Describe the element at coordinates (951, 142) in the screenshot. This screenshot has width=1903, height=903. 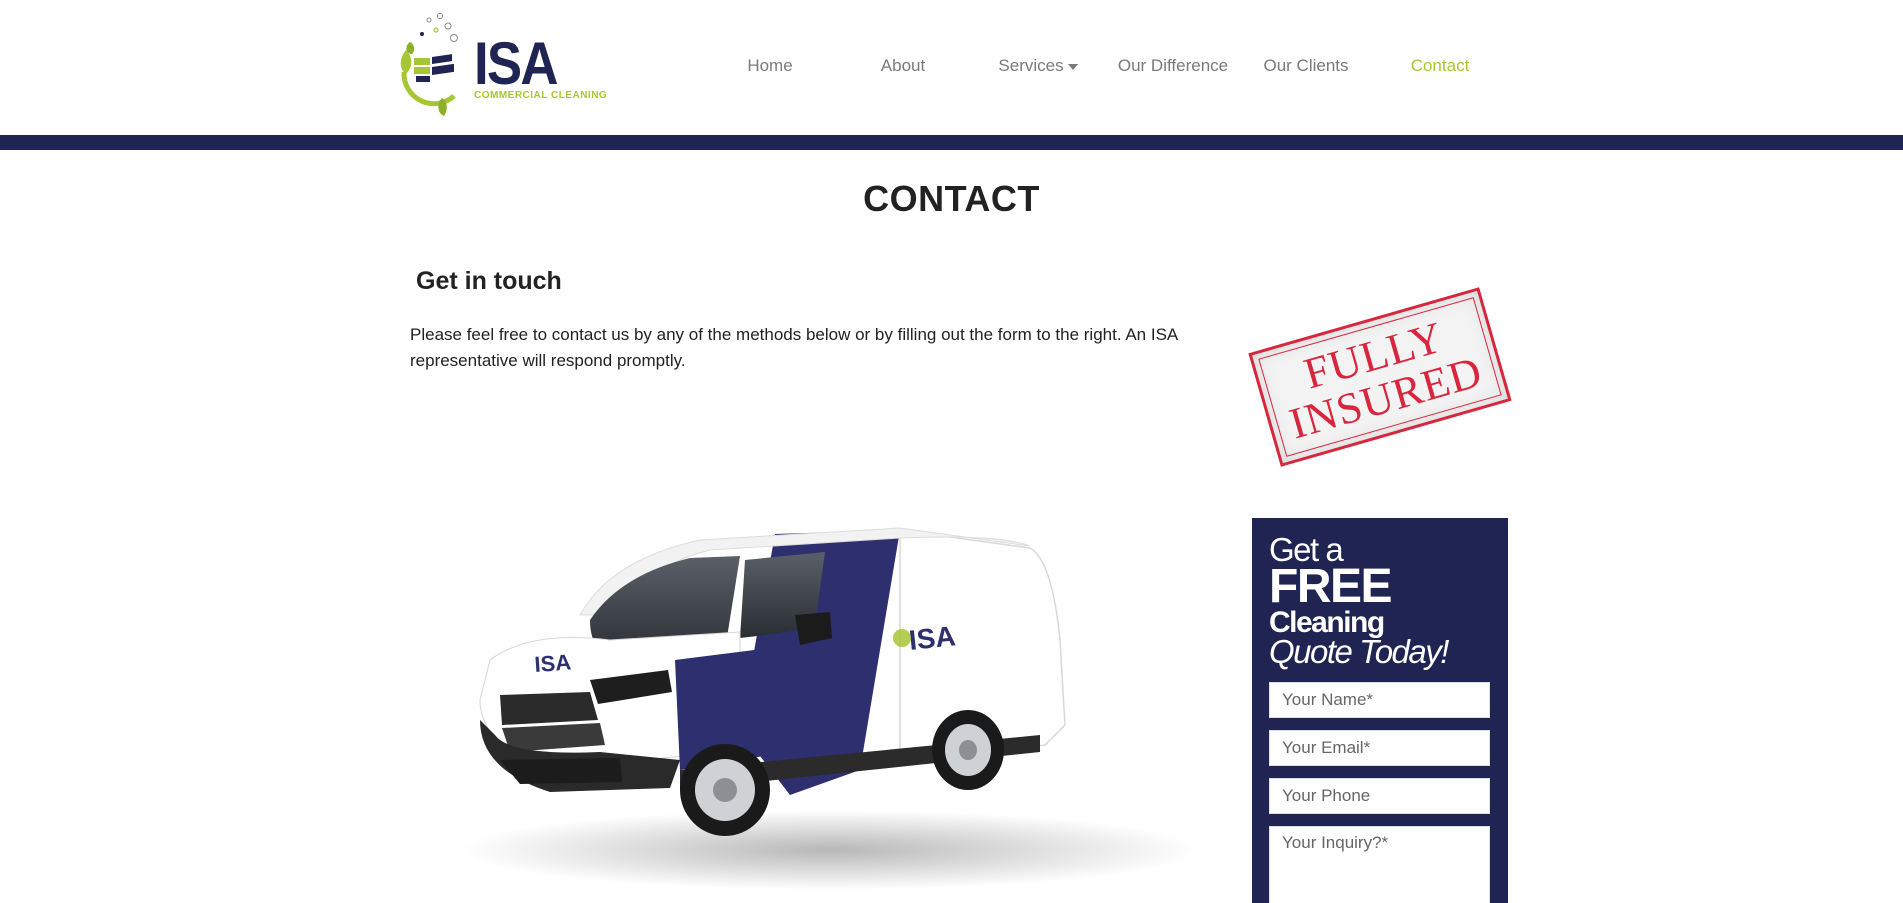
I see `header-divider-bar` at that location.